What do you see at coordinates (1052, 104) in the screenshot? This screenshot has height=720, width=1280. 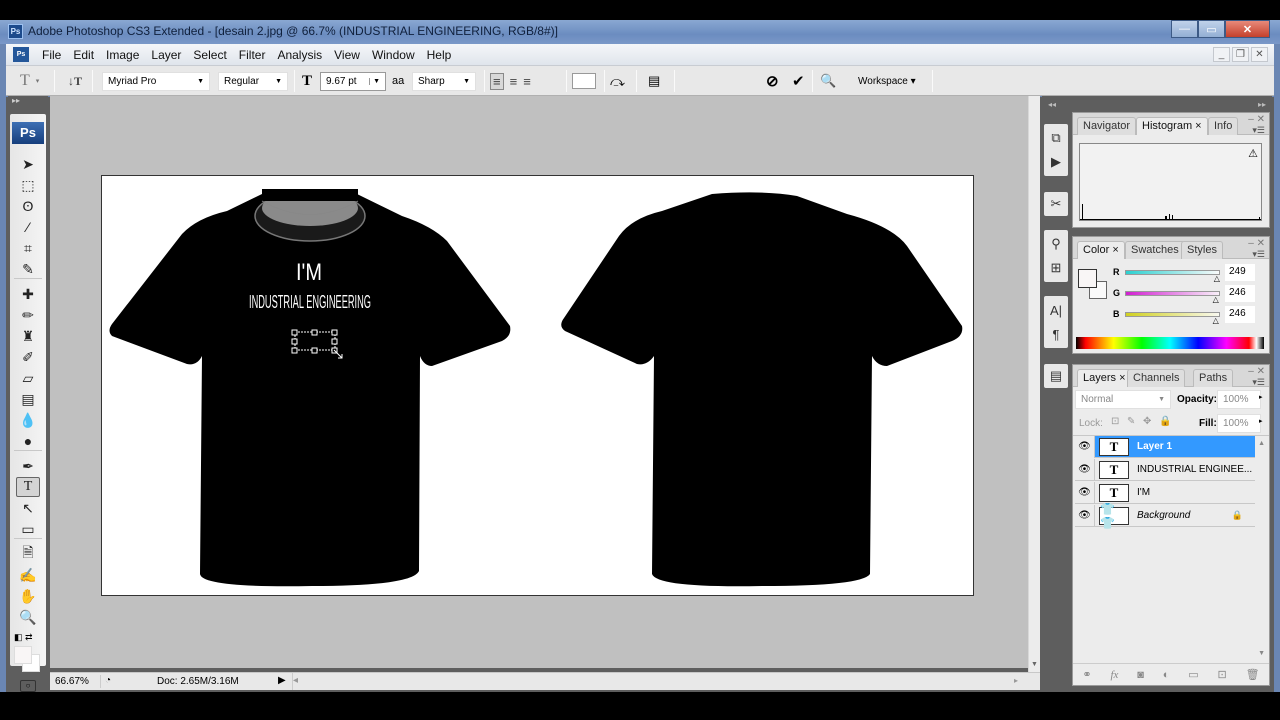 I see `strip-collapse-icon: ◂◂` at bounding box center [1052, 104].